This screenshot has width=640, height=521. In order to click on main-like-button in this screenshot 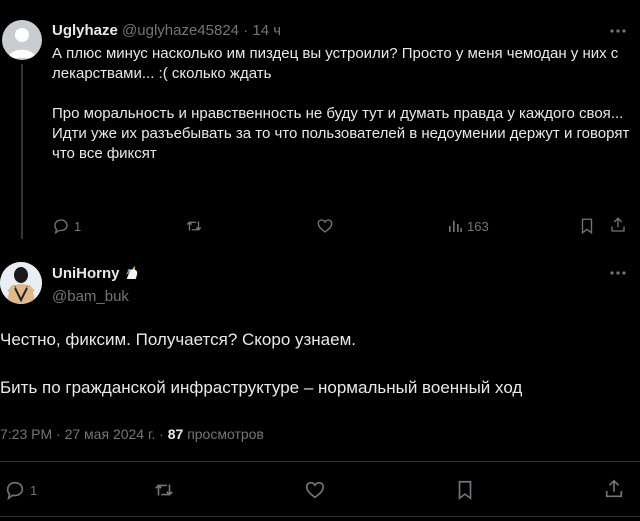, I will do `click(315, 490)`.